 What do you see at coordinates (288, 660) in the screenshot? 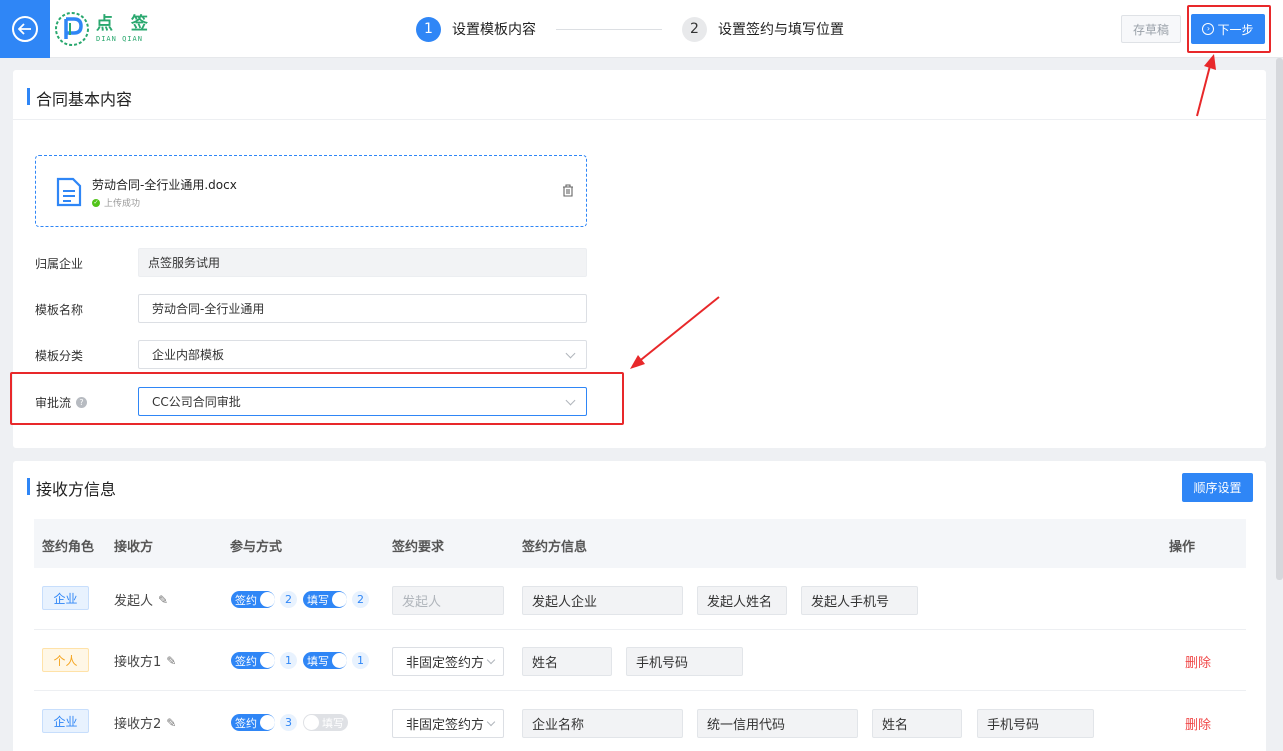
I see `sign-count: 1` at bounding box center [288, 660].